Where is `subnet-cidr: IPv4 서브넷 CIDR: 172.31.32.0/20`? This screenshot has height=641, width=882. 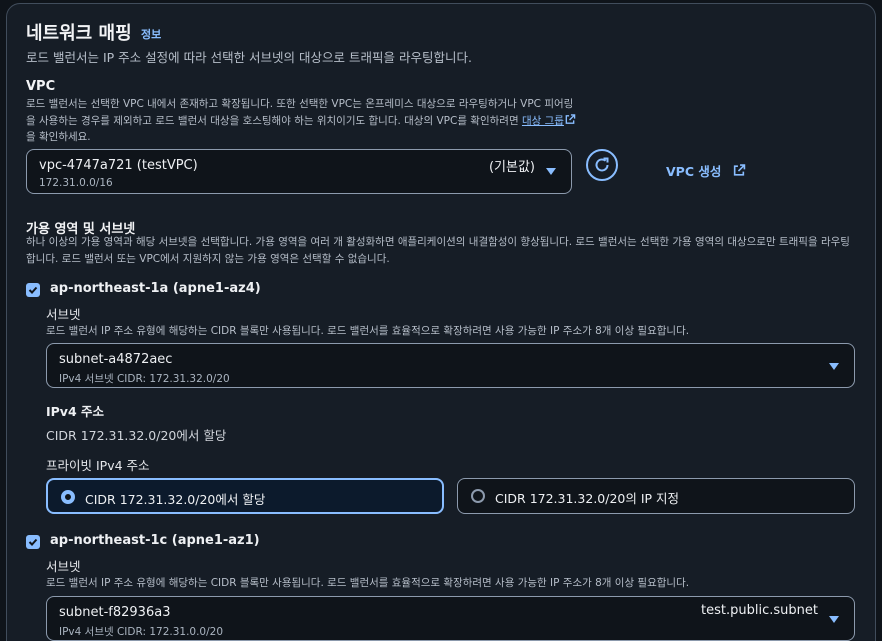
subnet-cidr: IPv4 서브넷 CIDR: 172.31.32.0/20 is located at coordinates (144, 379).